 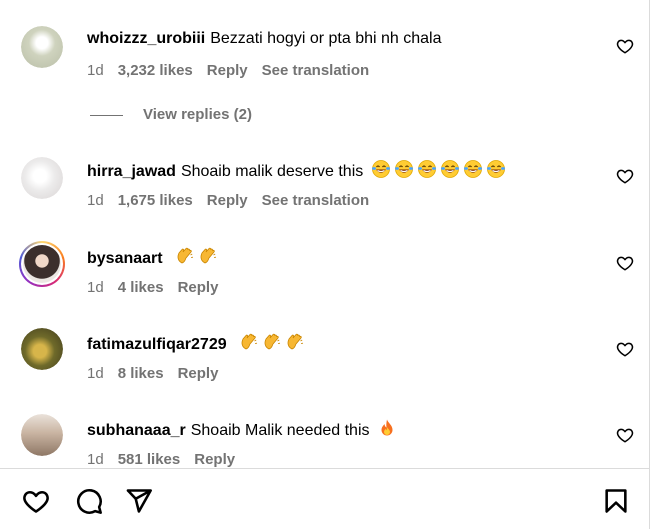 I want to click on fire-emoji-icon, so click(x=387, y=427).